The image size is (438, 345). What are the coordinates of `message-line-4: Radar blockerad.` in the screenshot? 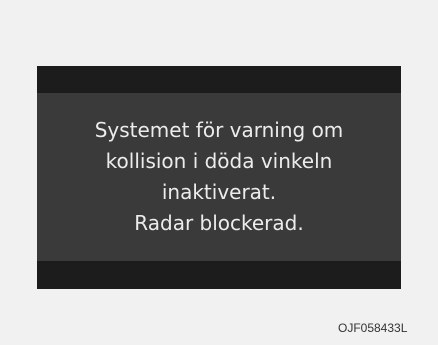 It's located at (219, 223).